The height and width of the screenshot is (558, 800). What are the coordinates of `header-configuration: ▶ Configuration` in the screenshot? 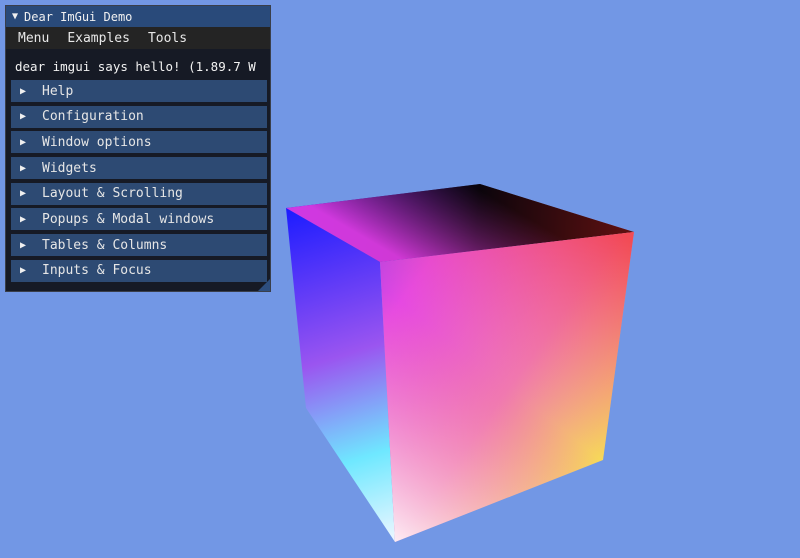 It's located at (139, 116).